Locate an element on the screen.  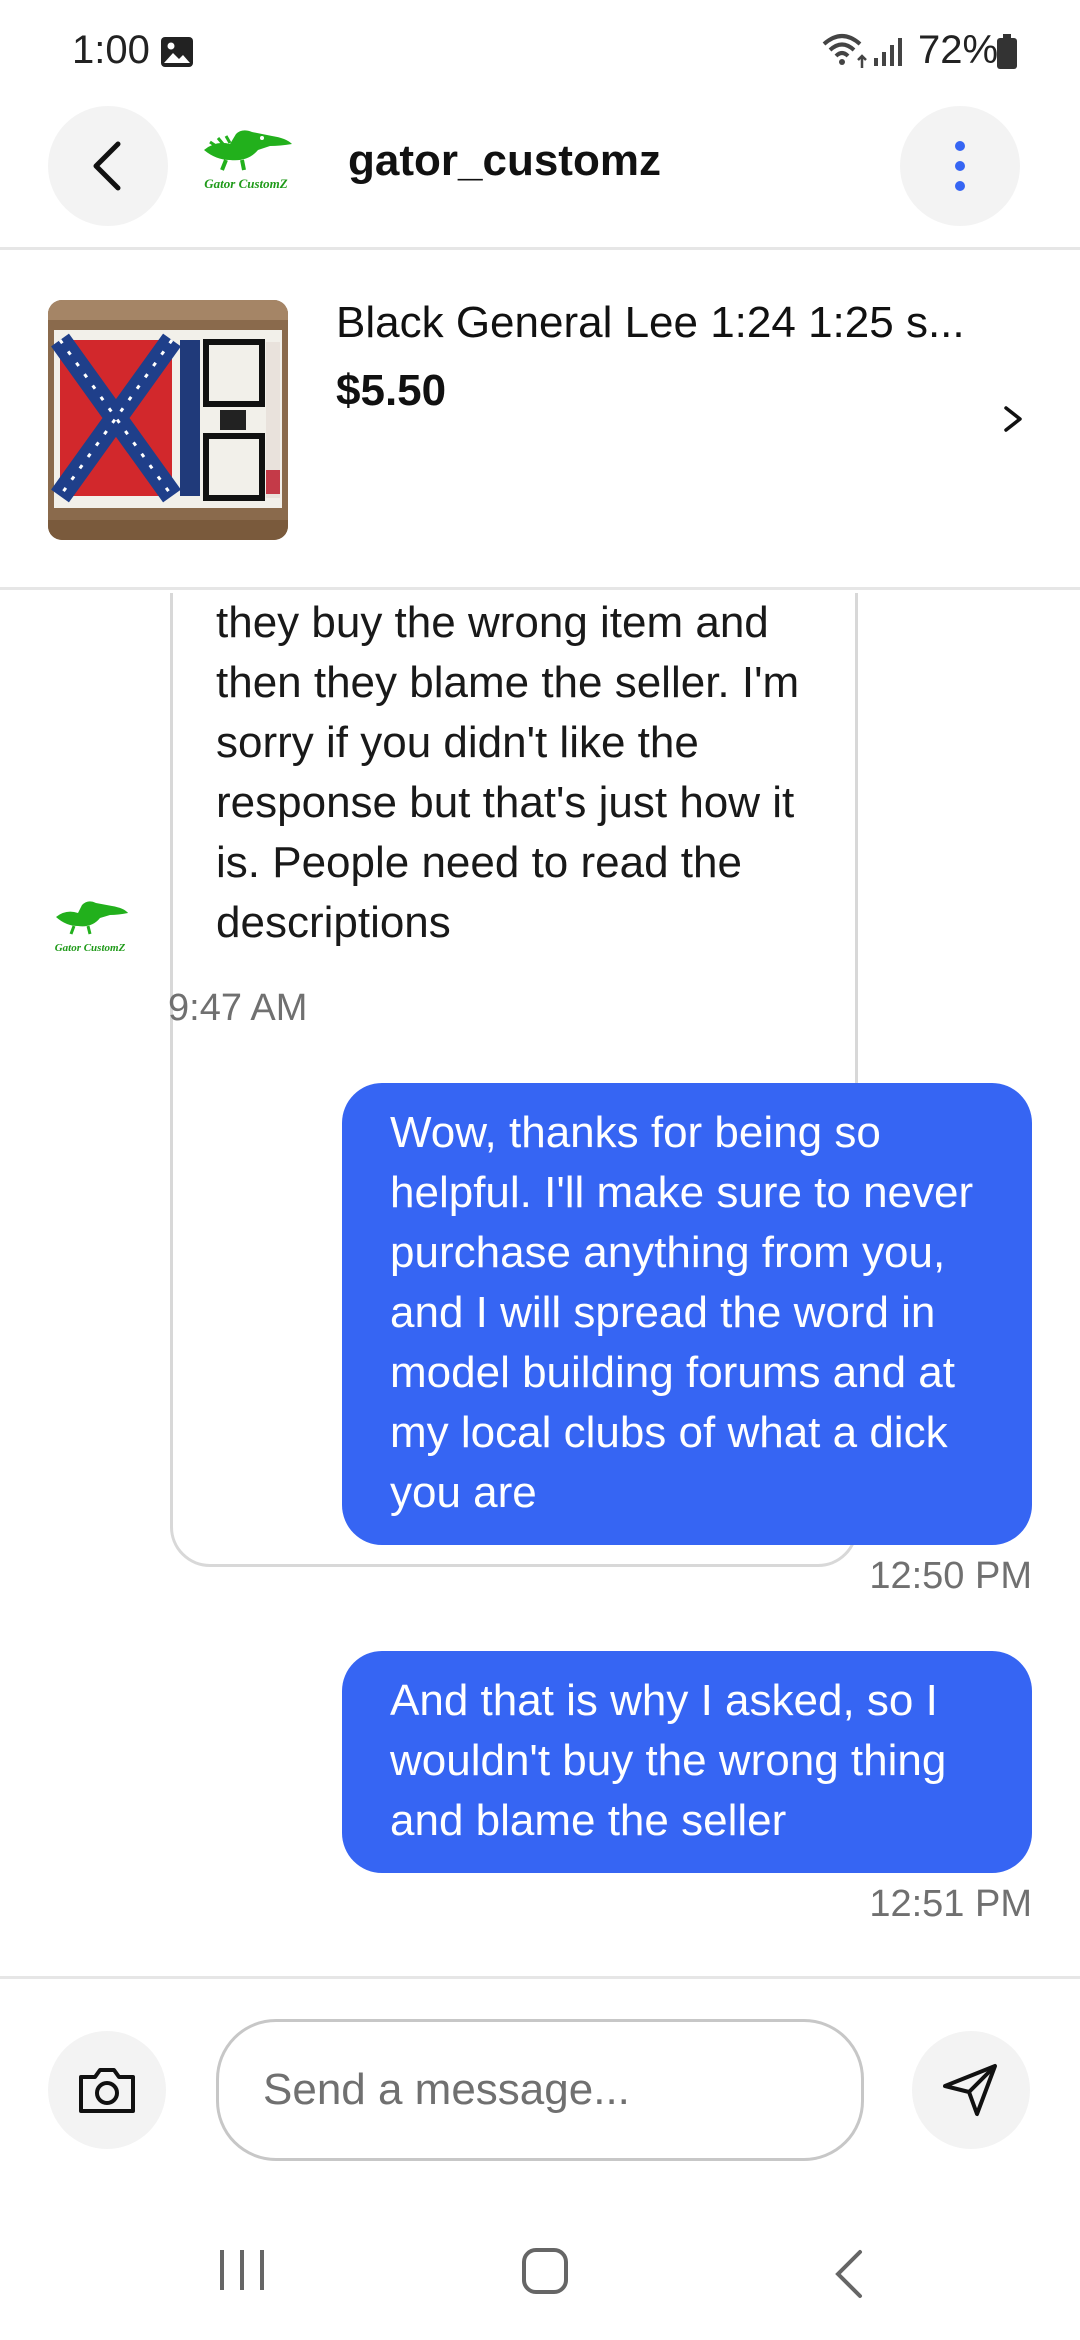
signal-icon is located at coordinates (888, 52).